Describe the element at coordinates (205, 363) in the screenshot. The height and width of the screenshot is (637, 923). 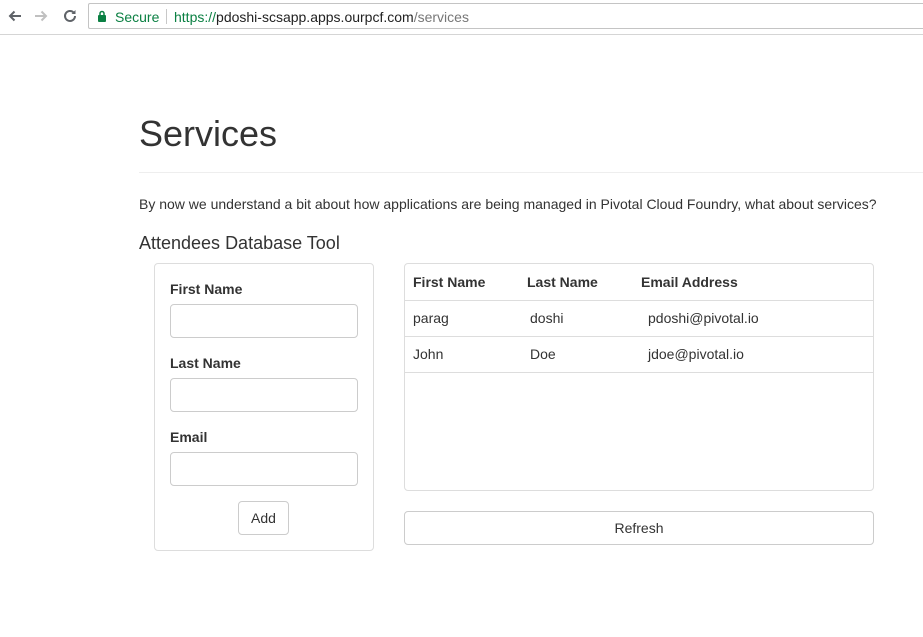
I see `last-name-label: Last Name` at that location.